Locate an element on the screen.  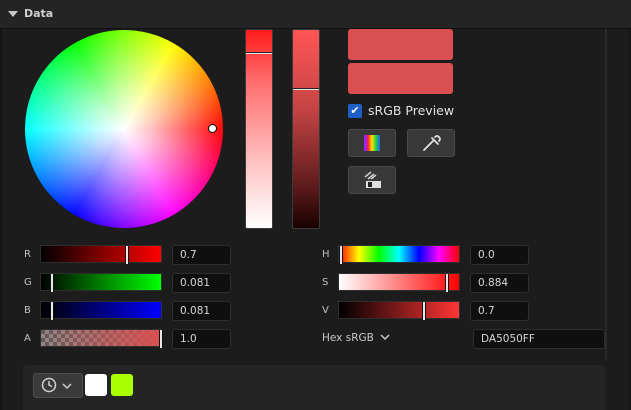
v-value-field: 0.7 is located at coordinates (499, 311).